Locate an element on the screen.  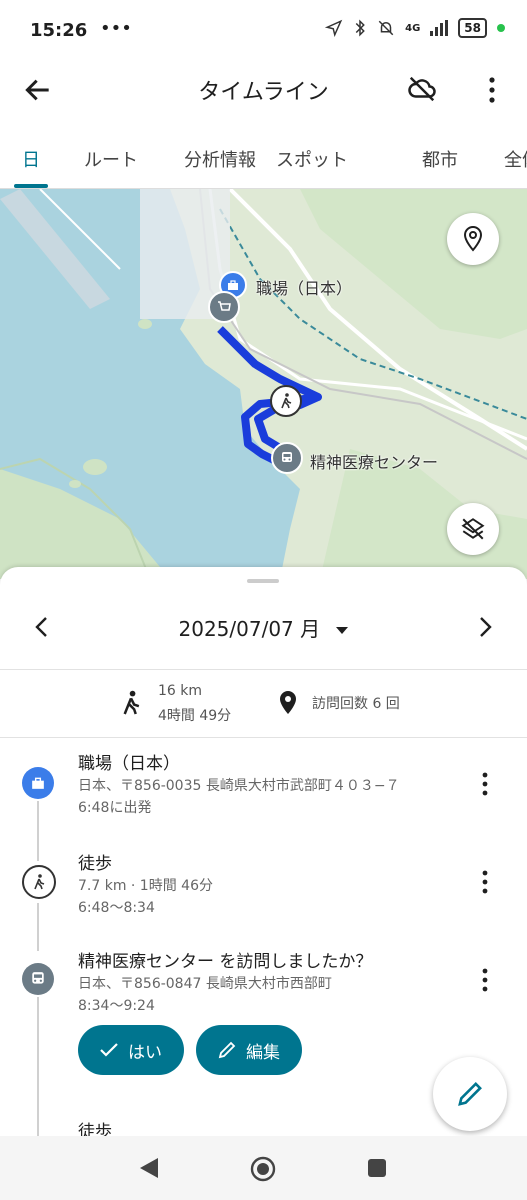
battery-indicator: 58 is located at coordinates (472, 28).